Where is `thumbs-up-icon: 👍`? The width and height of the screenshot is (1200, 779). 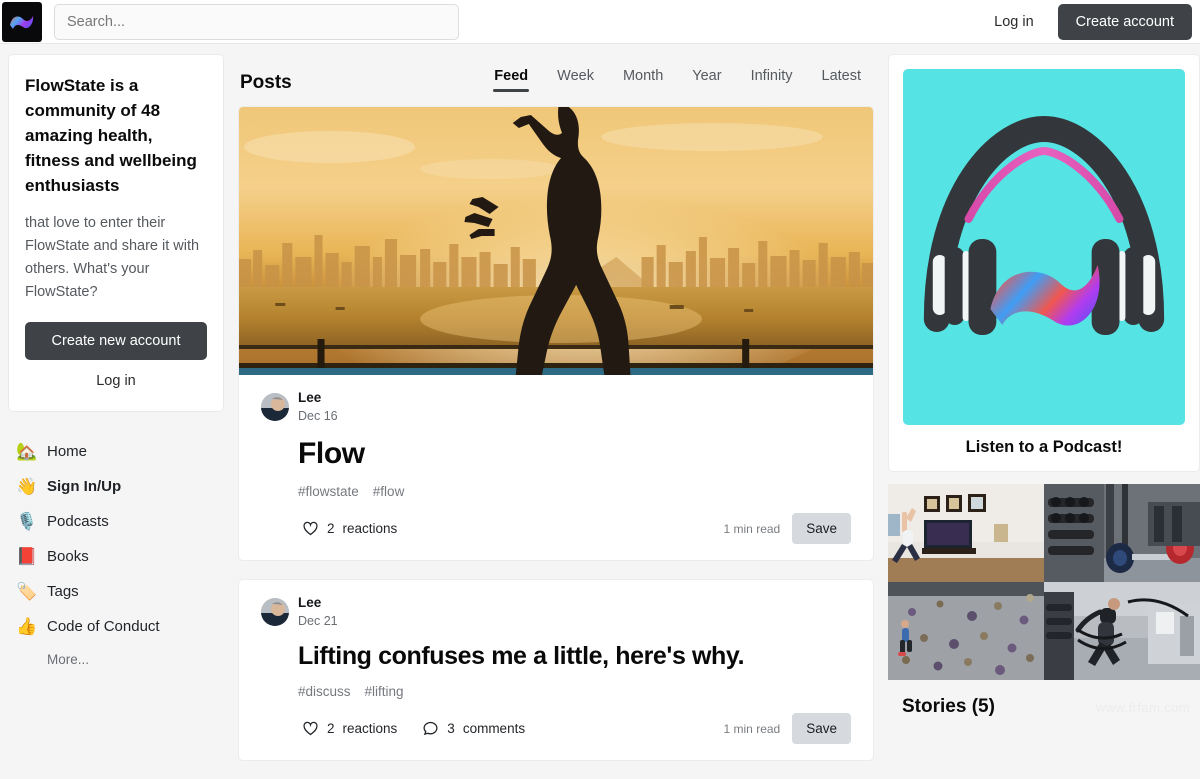 thumbs-up-icon: 👍 is located at coordinates (27, 626).